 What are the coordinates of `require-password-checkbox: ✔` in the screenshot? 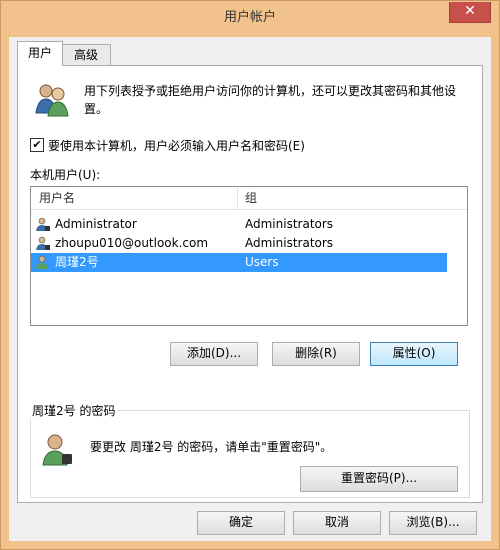 It's located at (37, 145).